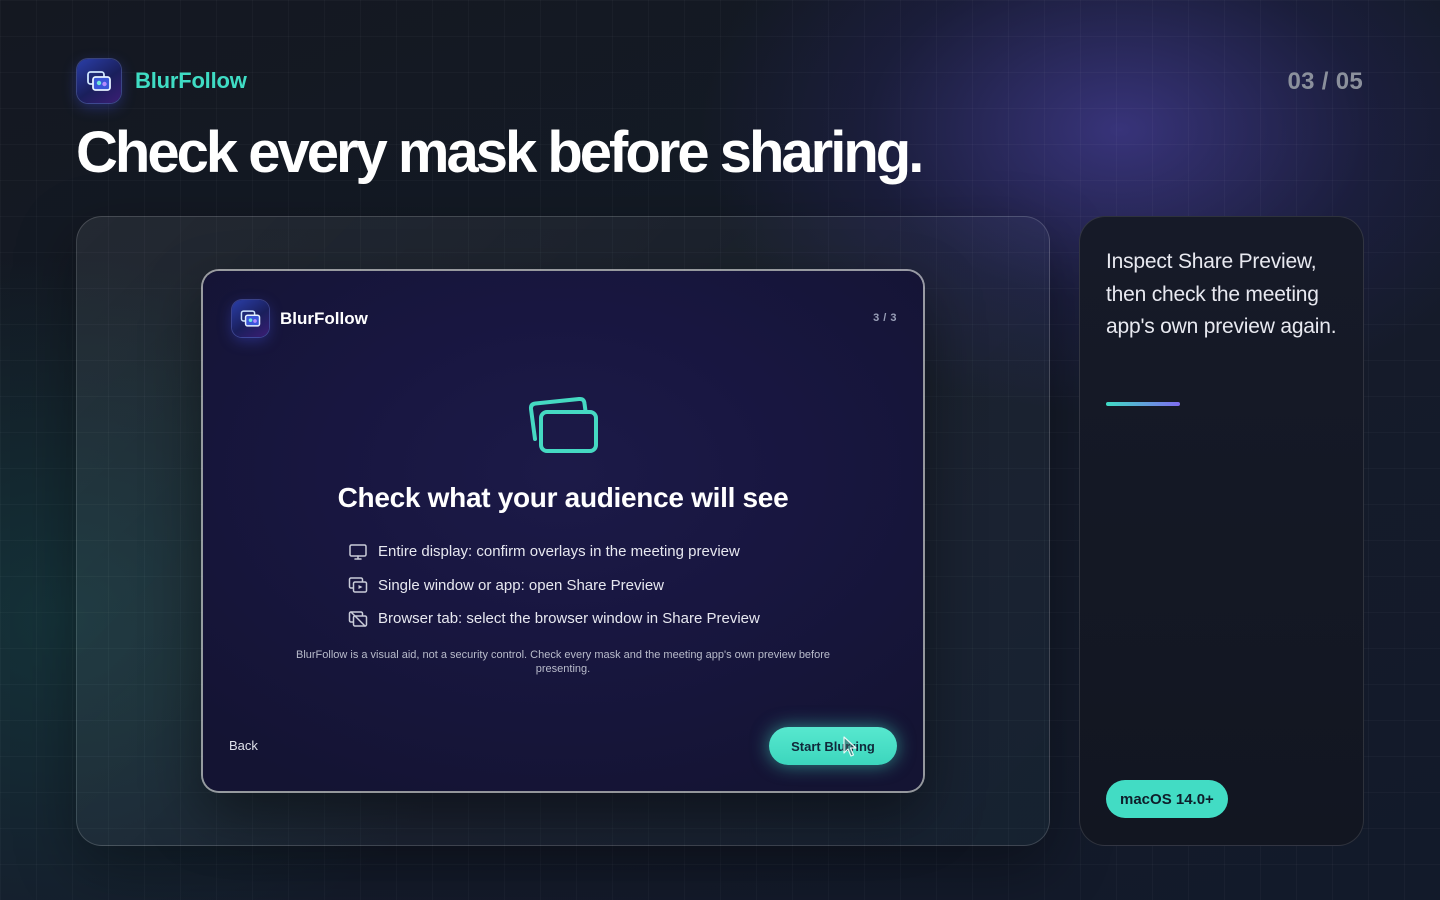 Image resolution: width=1440 pixels, height=900 pixels. I want to click on page-title: Check every mask before sharing., so click(500, 152).